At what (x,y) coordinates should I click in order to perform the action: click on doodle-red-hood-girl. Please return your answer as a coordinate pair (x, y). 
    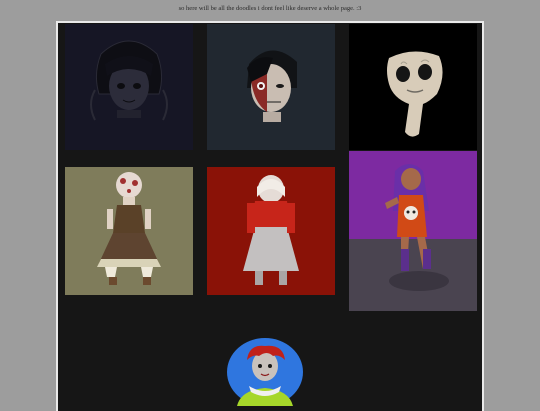
    Looking at the image, I should click on (271, 231).